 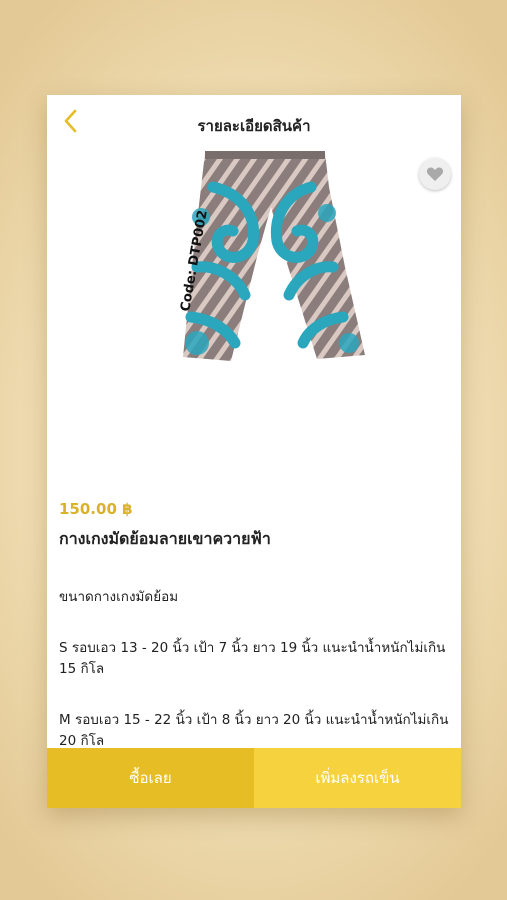 What do you see at coordinates (119, 597) in the screenshot?
I see `description-line: ขนาดกางเกงมัดย้อม` at bounding box center [119, 597].